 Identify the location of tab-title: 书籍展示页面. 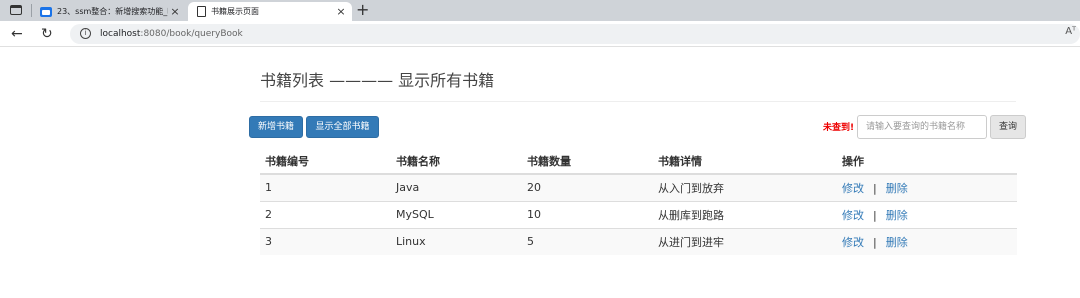
(235, 11).